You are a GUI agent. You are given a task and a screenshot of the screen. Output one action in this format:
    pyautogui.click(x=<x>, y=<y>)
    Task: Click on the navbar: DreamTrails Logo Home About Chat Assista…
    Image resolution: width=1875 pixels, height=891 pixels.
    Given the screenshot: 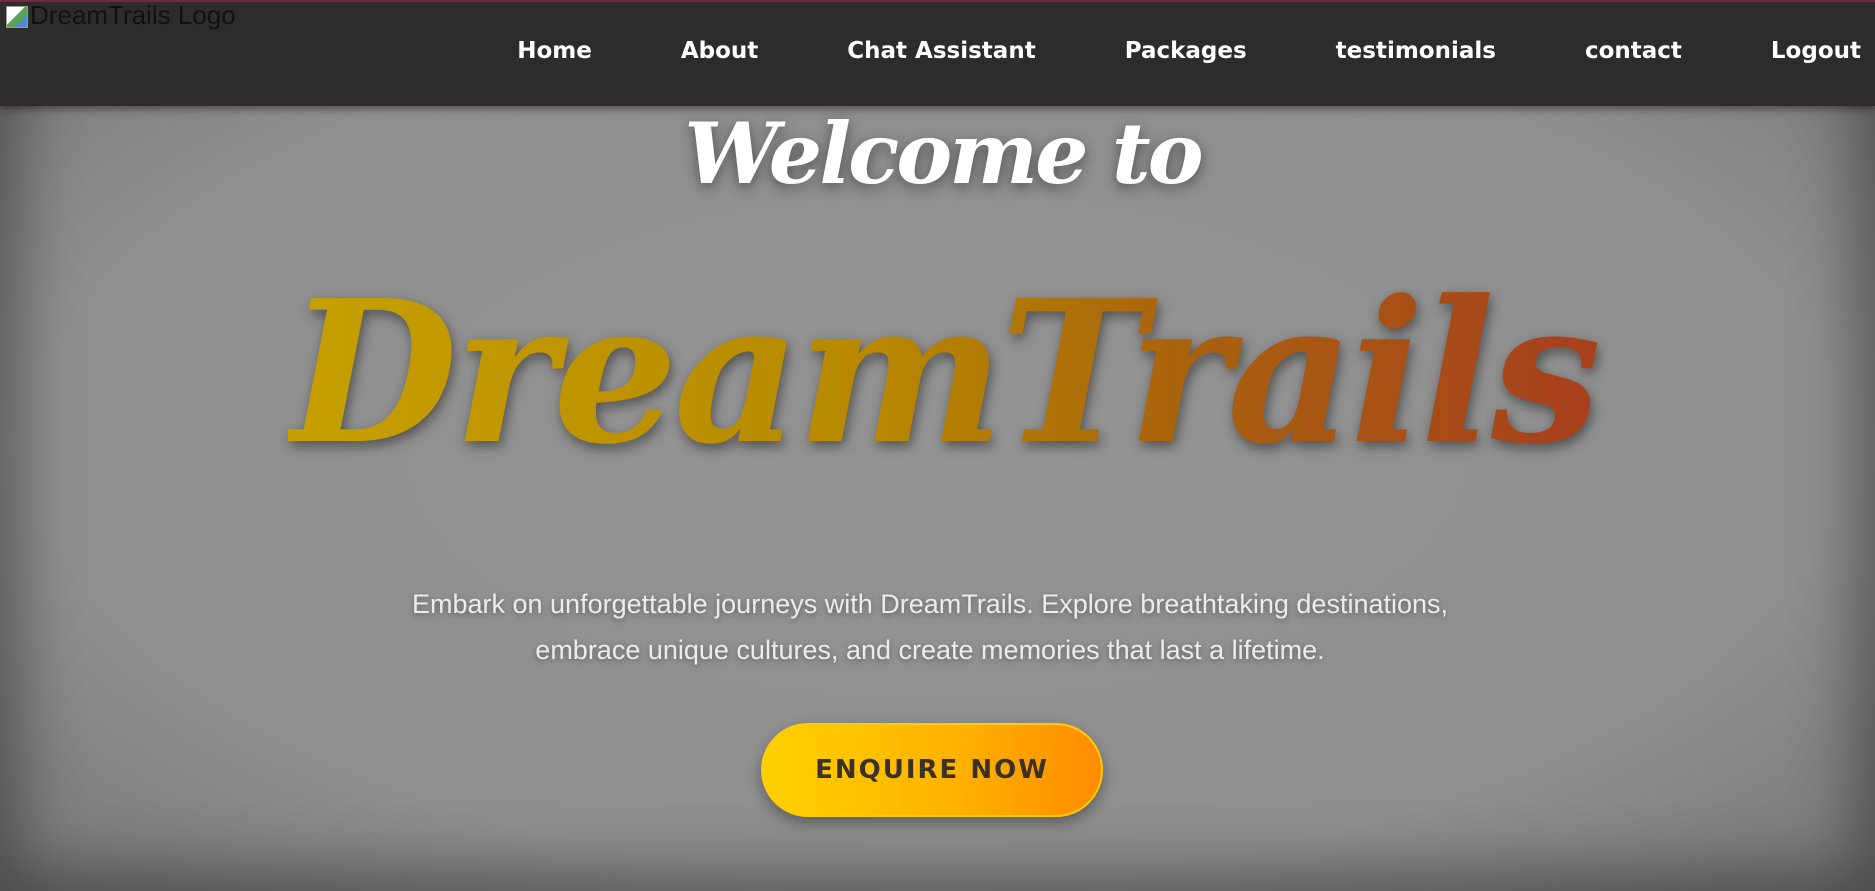 What is the action you would take?
    pyautogui.click(x=937, y=53)
    